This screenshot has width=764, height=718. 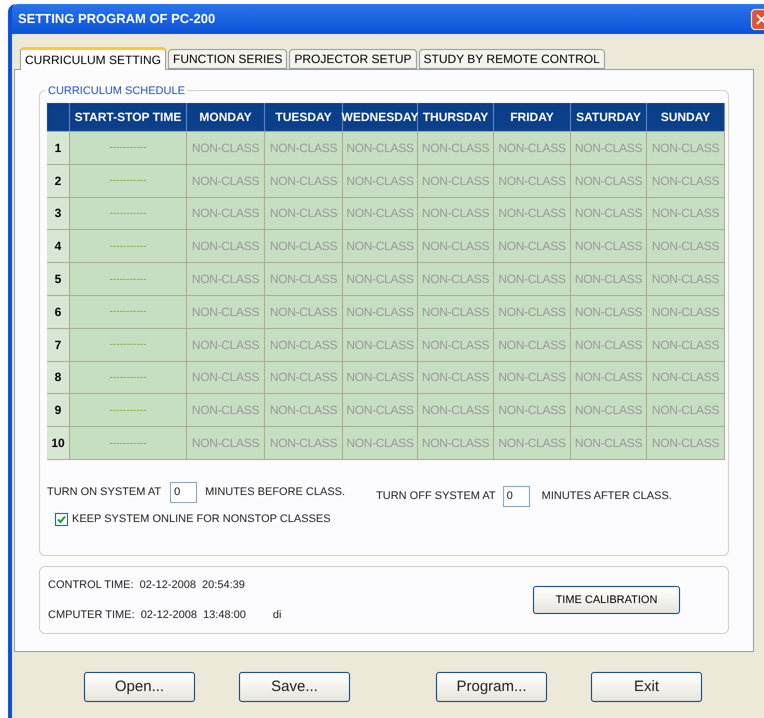 I want to click on row-number: 7, so click(x=58, y=344).